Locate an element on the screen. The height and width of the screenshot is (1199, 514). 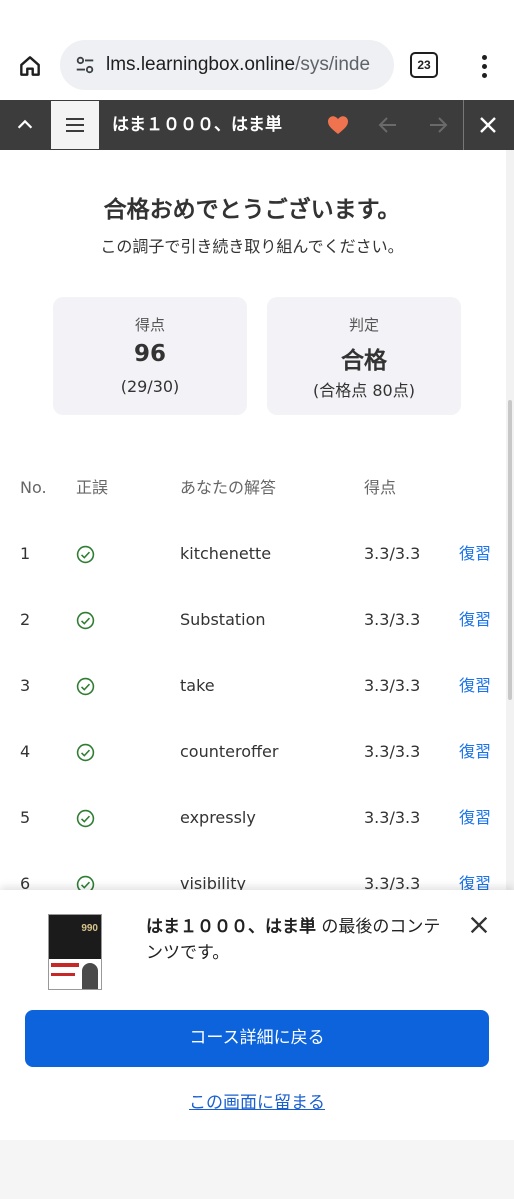
header-divider is located at coordinates (463, 125).